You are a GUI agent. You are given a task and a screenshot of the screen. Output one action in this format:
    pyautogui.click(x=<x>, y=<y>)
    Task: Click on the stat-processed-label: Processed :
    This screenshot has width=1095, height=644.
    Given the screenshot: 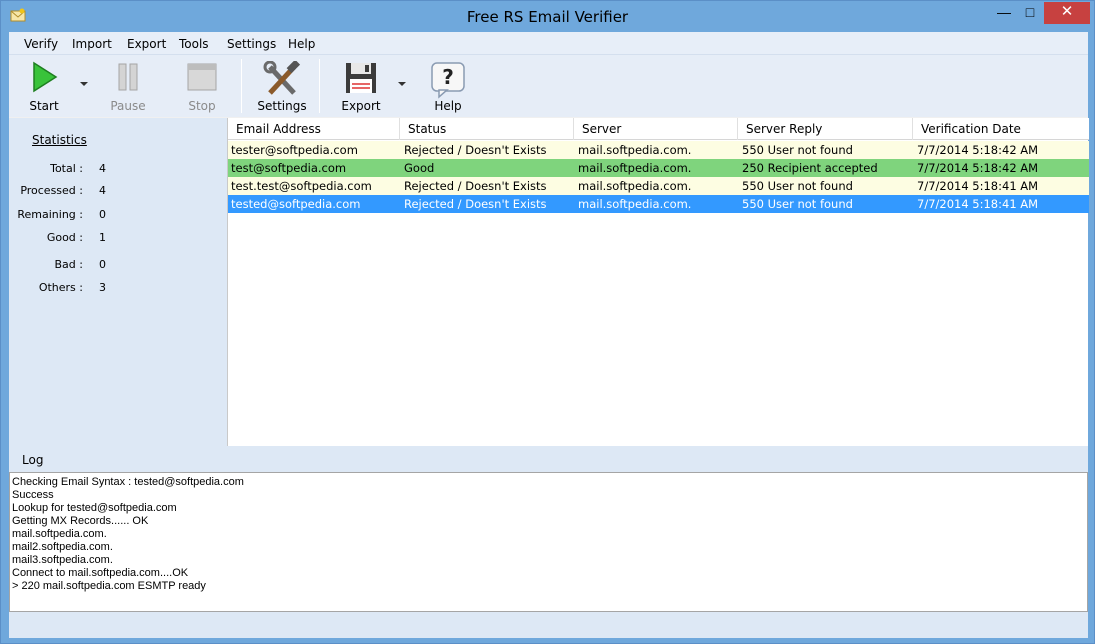 What is the action you would take?
    pyautogui.click(x=51, y=190)
    